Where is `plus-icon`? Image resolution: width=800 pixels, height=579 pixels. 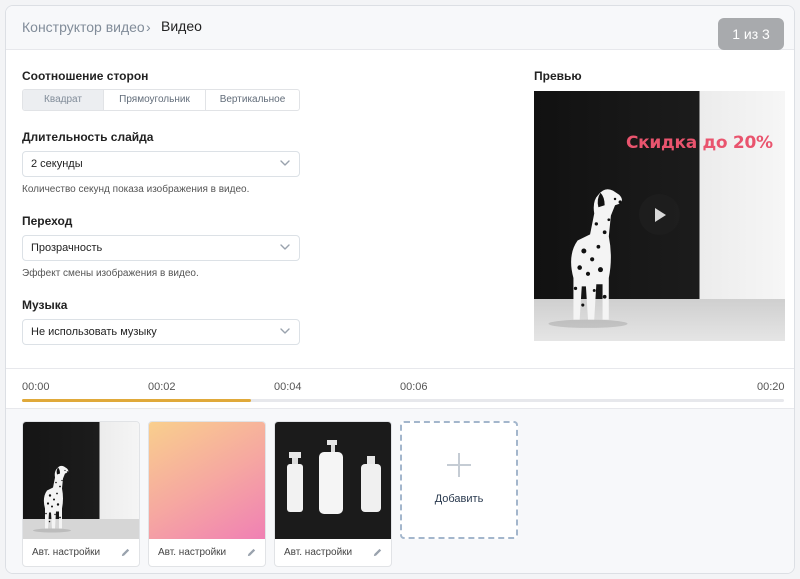
plus-icon is located at coordinates (459, 465).